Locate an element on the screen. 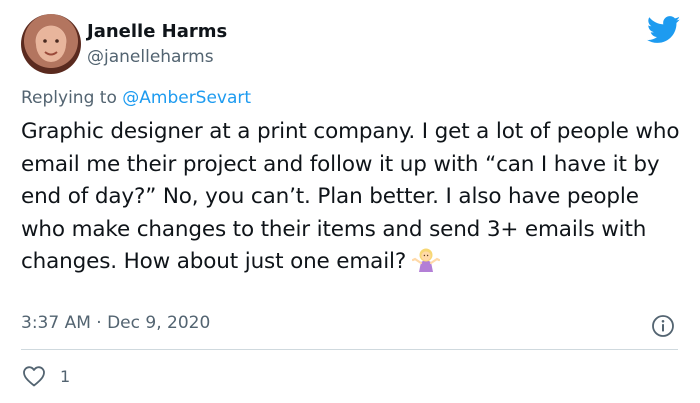 This screenshot has width=700, height=403. divider is located at coordinates (349, 349).